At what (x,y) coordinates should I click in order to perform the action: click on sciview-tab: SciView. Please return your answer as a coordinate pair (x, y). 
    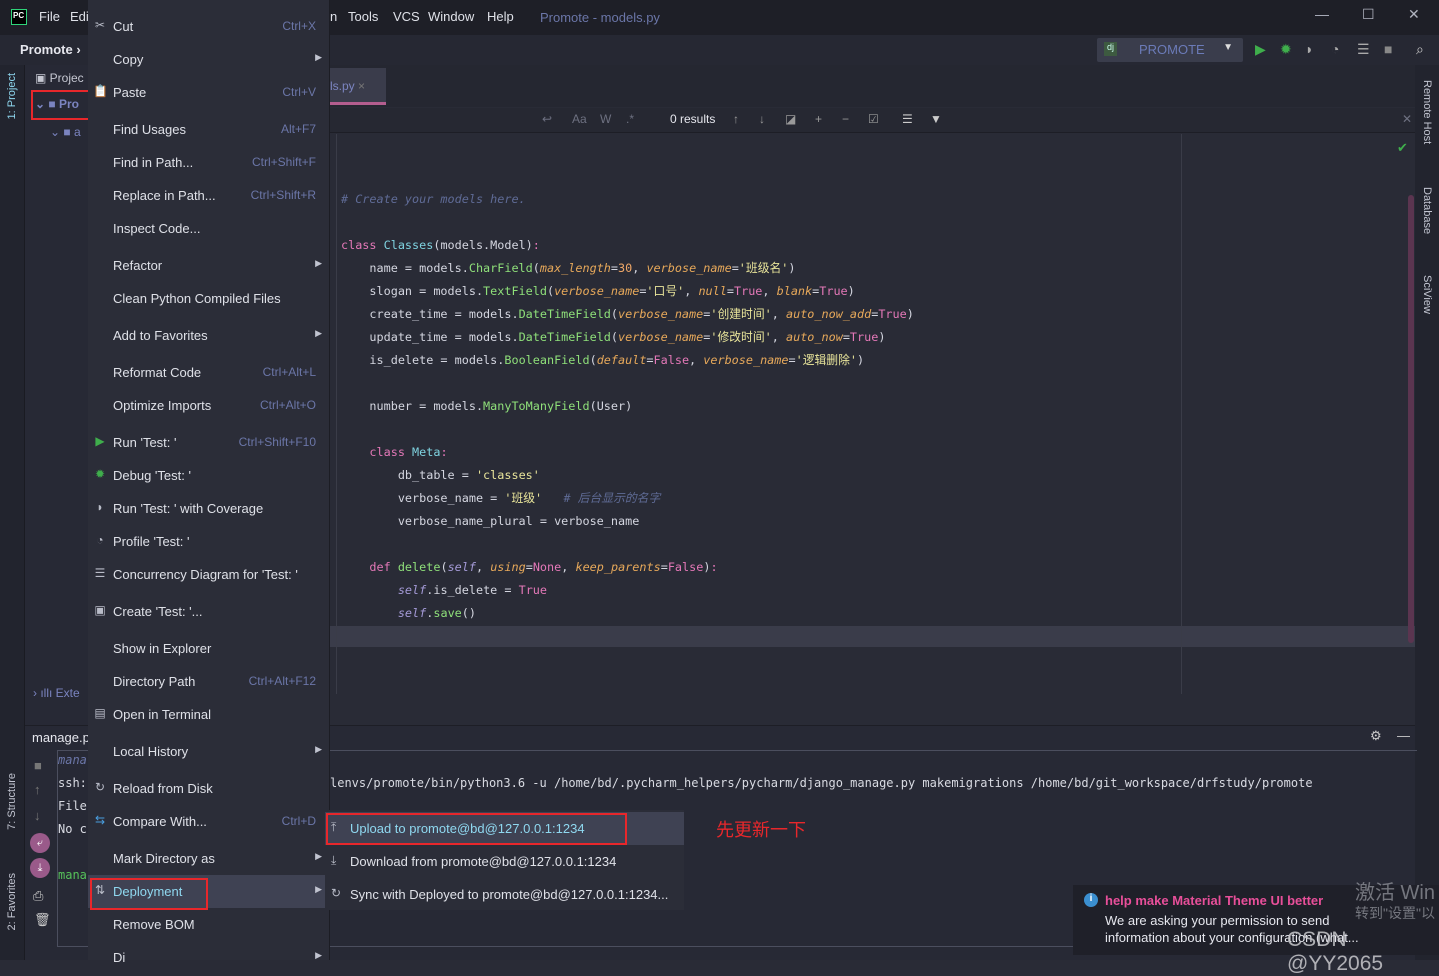
    Looking at the image, I should click on (1427, 294).